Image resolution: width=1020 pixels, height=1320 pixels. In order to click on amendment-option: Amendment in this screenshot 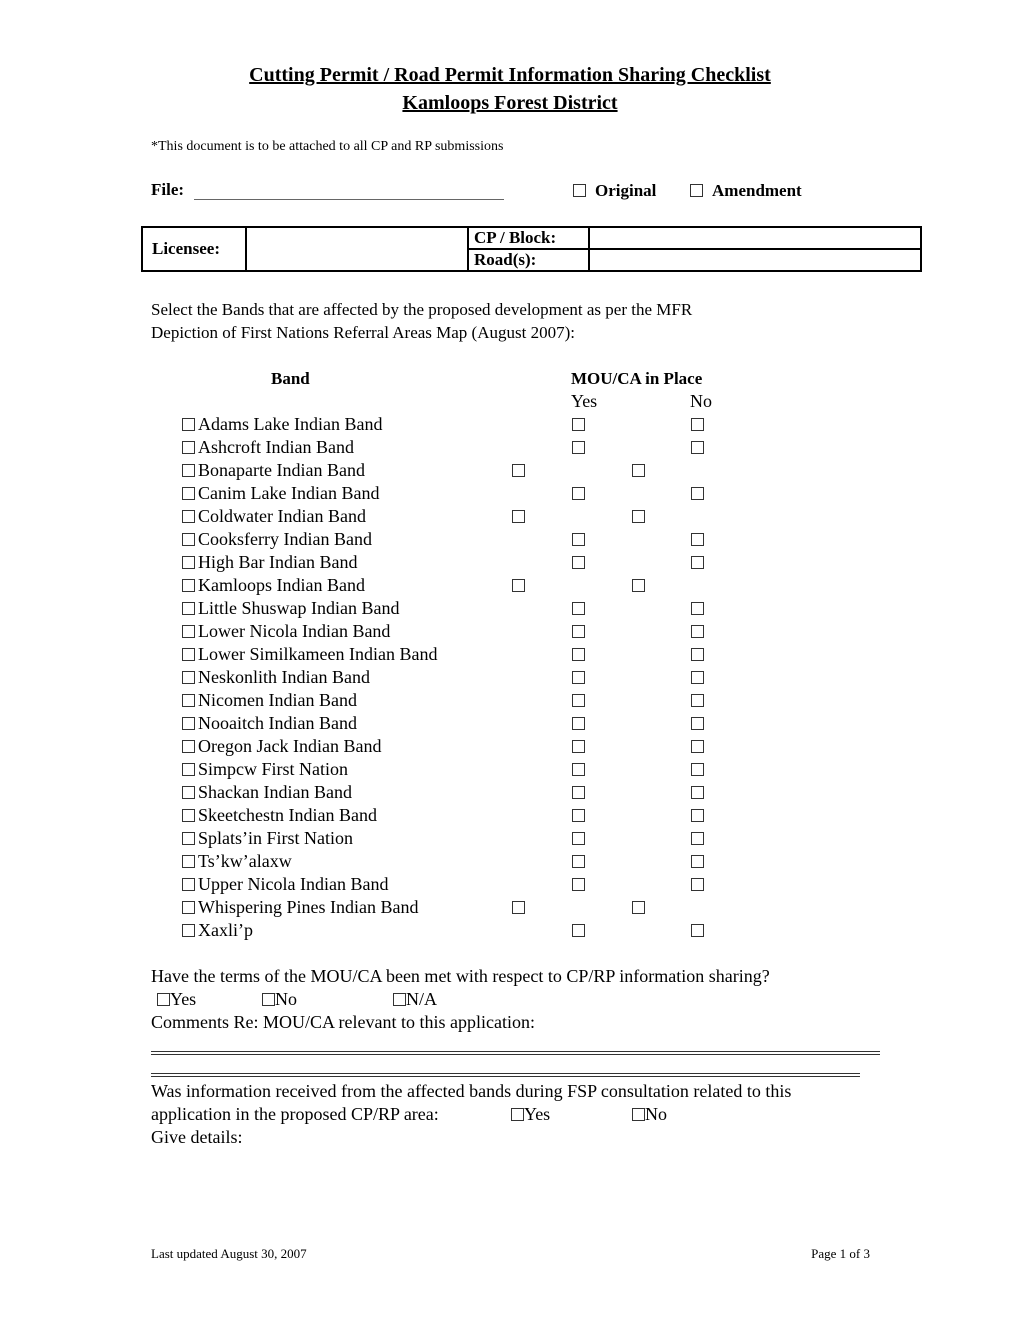, I will do `click(746, 191)`.